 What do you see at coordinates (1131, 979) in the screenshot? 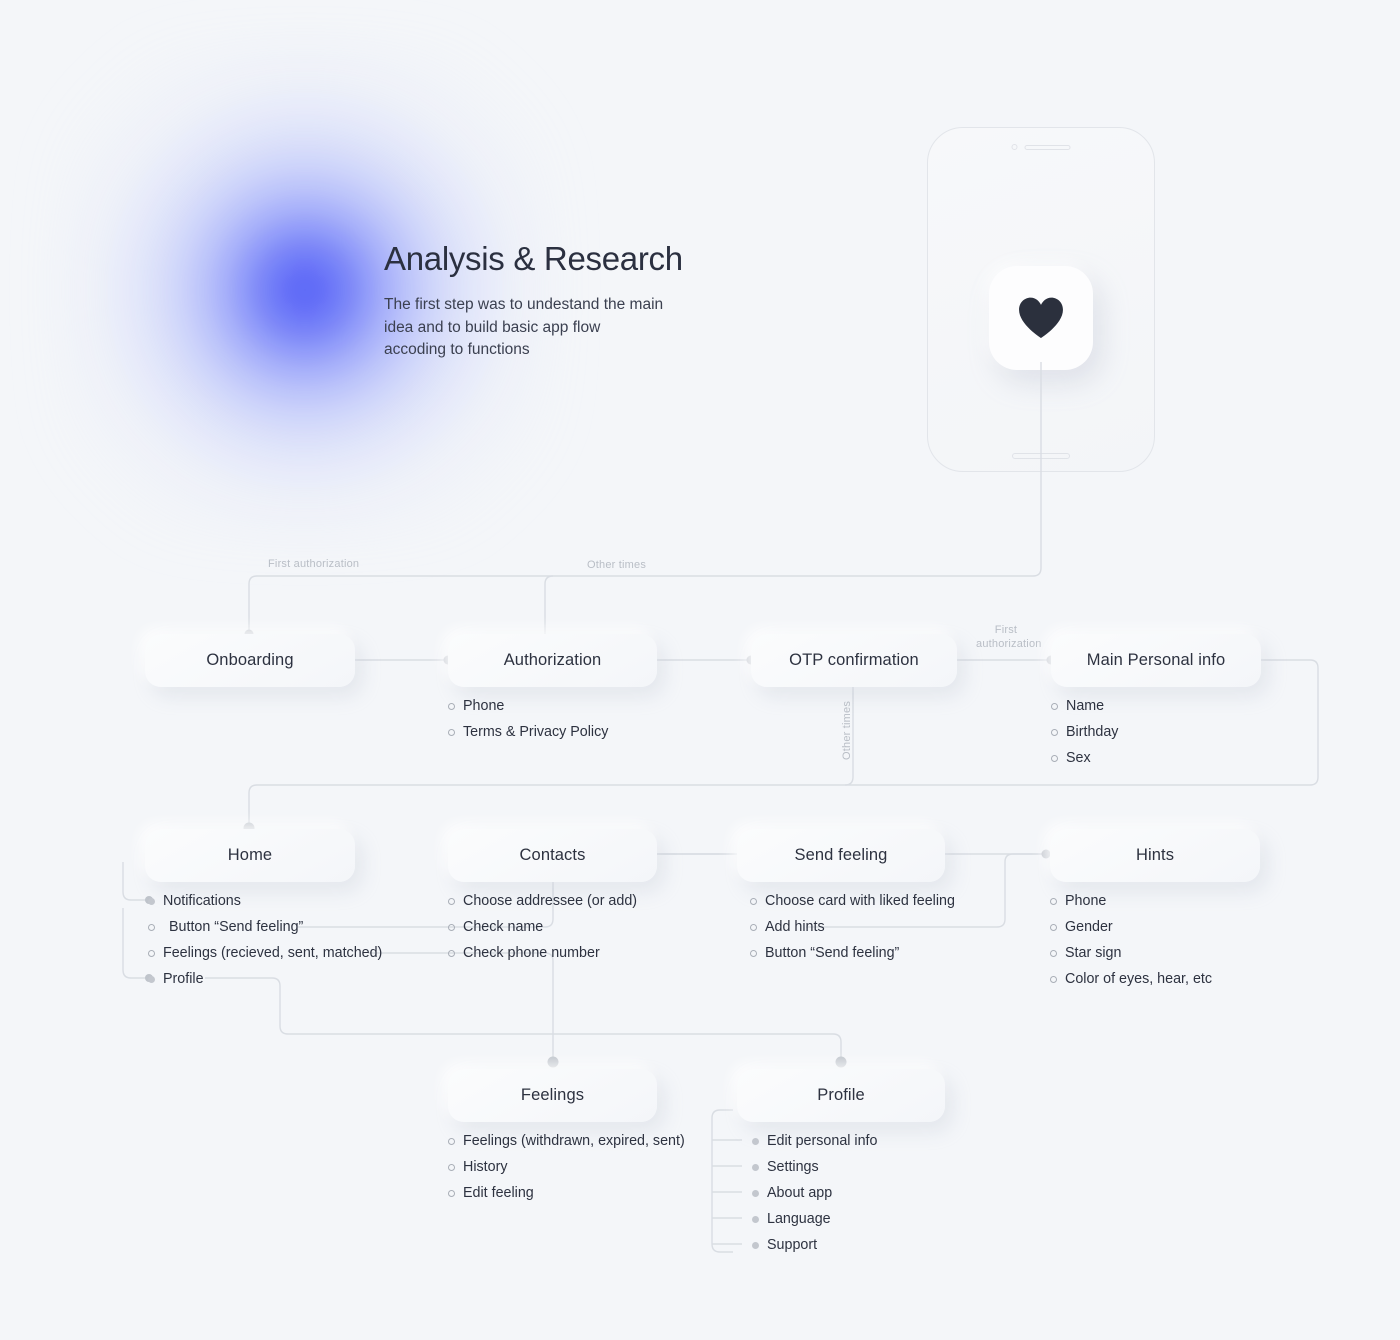
I see `list-item: Color of eyes, hear, etc` at bounding box center [1131, 979].